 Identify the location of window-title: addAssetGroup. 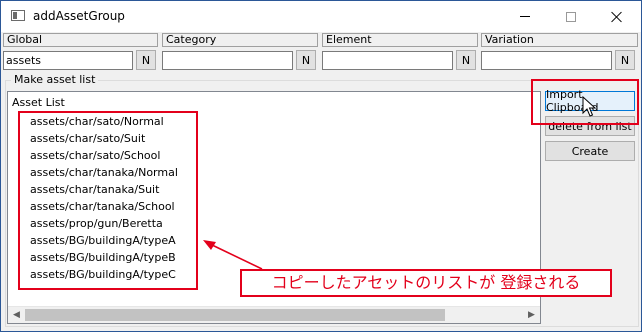
(79, 16).